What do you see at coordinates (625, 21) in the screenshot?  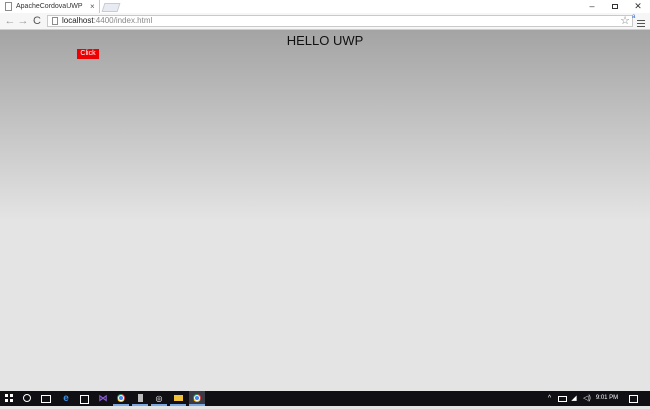 I see `bookmark-star-icon: ☆` at bounding box center [625, 21].